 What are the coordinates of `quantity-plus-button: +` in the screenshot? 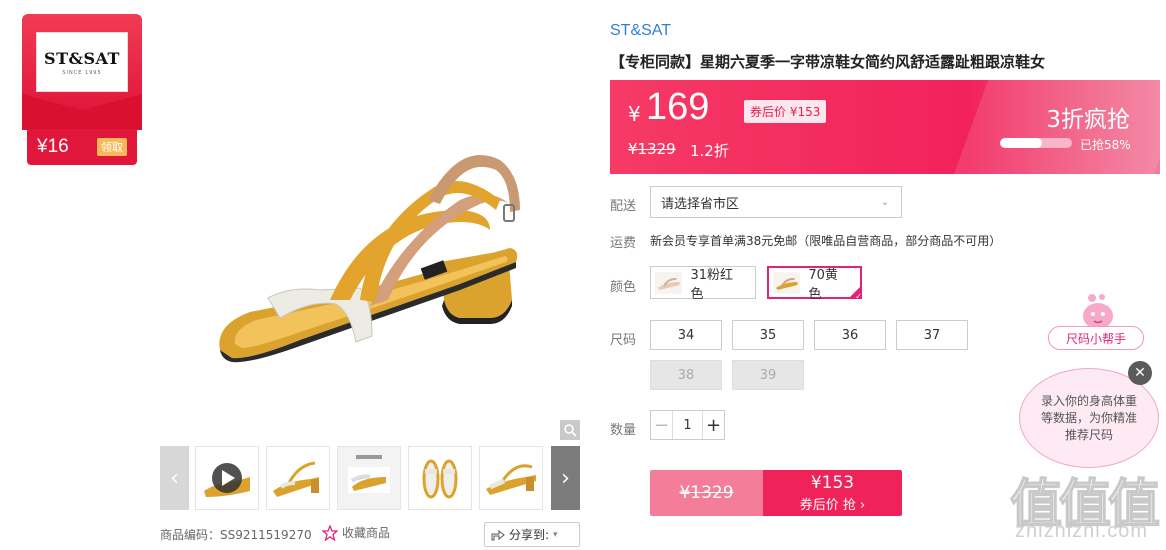 It's located at (713, 425).